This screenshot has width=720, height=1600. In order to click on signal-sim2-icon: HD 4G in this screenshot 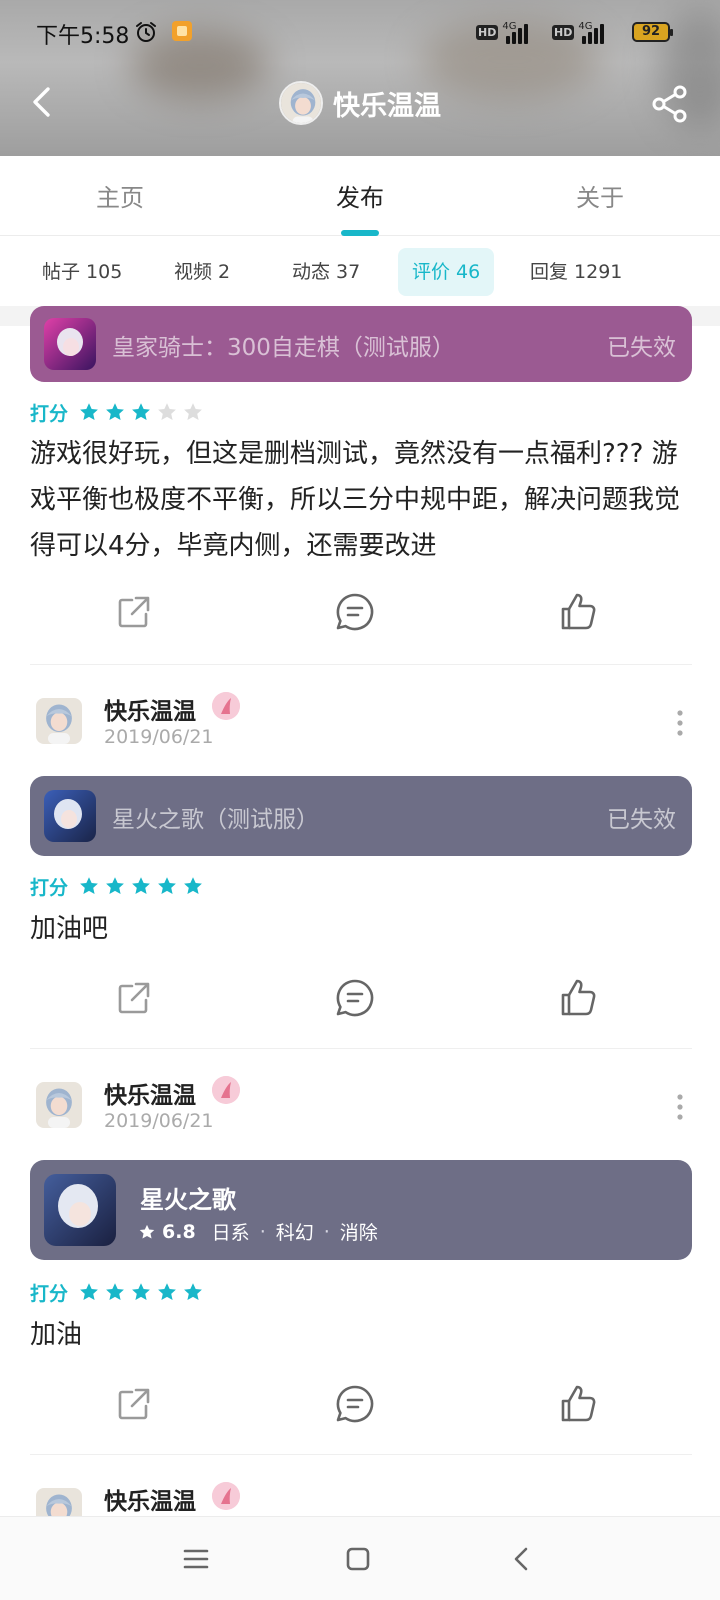, I will do `click(578, 32)`.